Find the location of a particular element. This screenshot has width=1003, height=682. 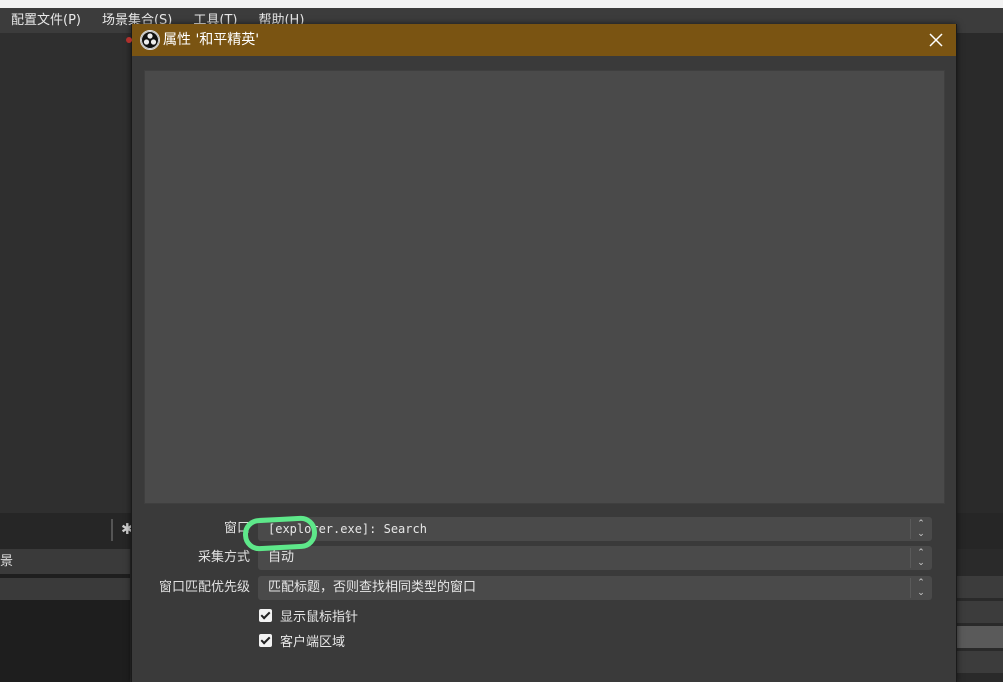

window-select: [explorer.exe]: Search is located at coordinates (595, 529).